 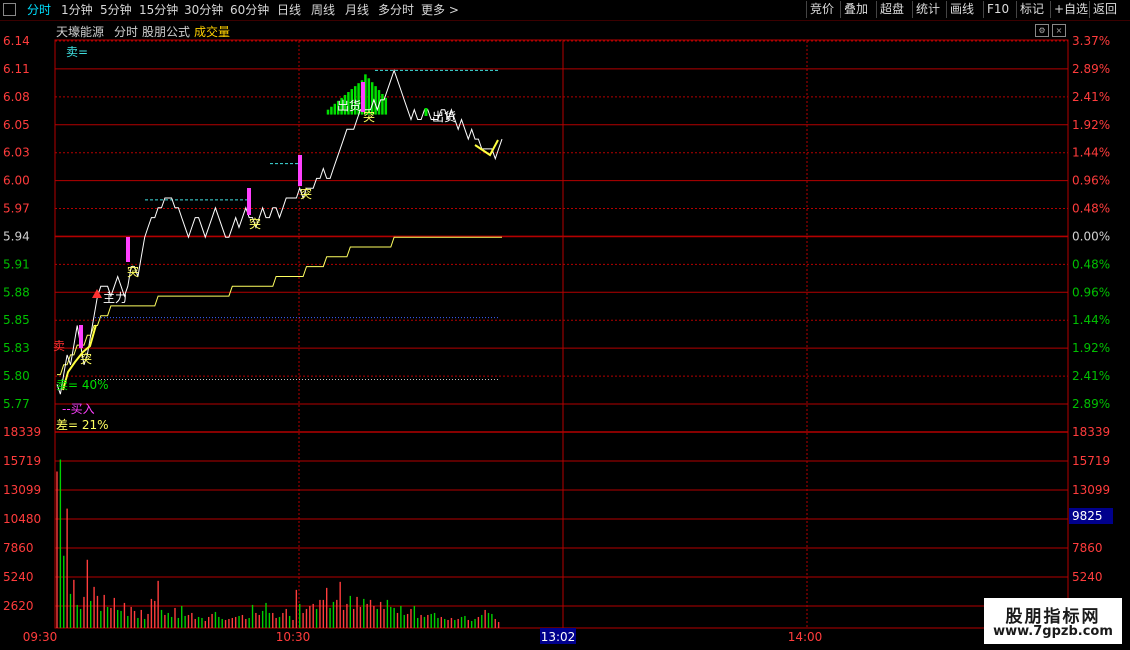 What do you see at coordinates (18, 606) in the screenshot?
I see `volume-tick-label: 2620` at bounding box center [18, 606].